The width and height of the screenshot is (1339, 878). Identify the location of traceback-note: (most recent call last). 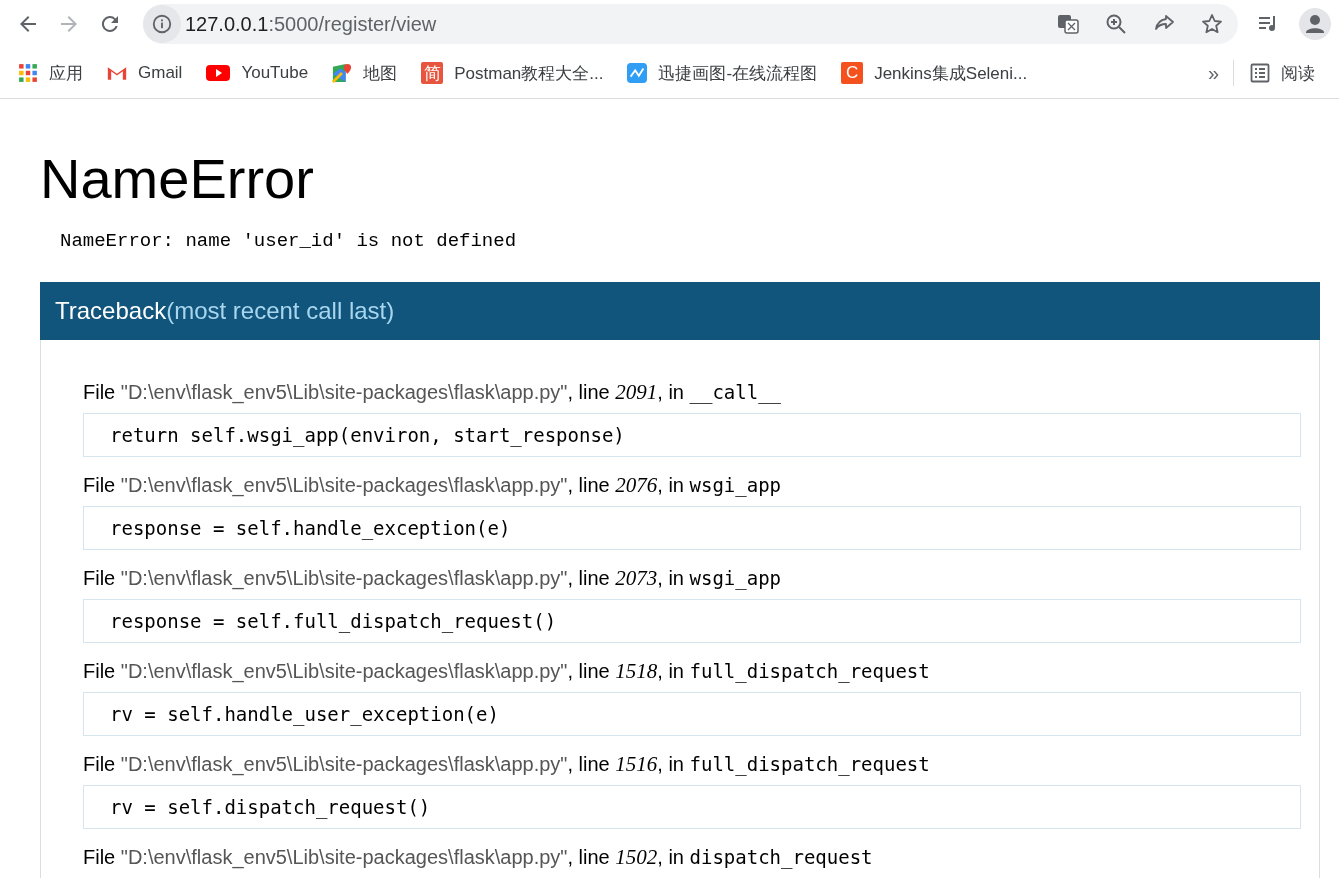
(280, 311).